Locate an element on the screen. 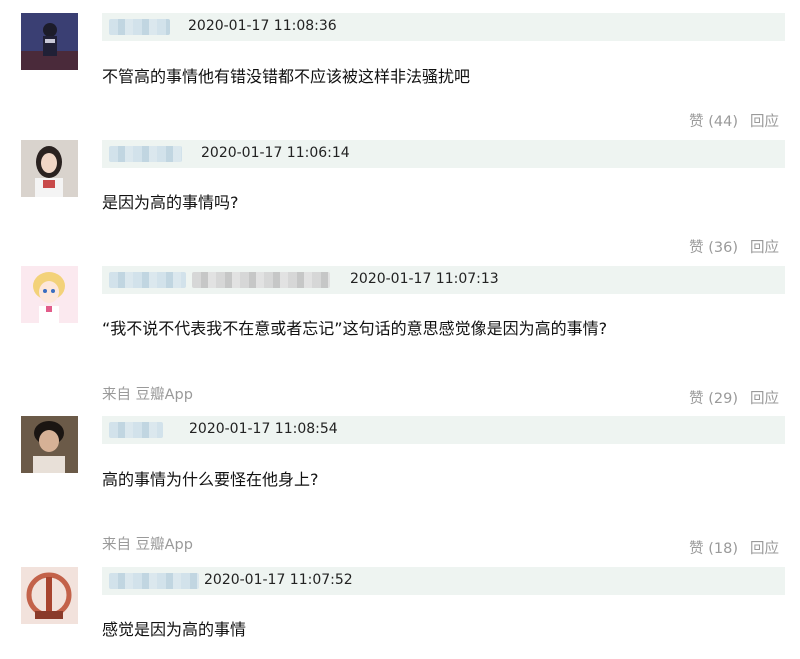 This screenshot has height=659, width=800. comment-actions: 赞 (36) 回应 is located at coordinates (734, 246).